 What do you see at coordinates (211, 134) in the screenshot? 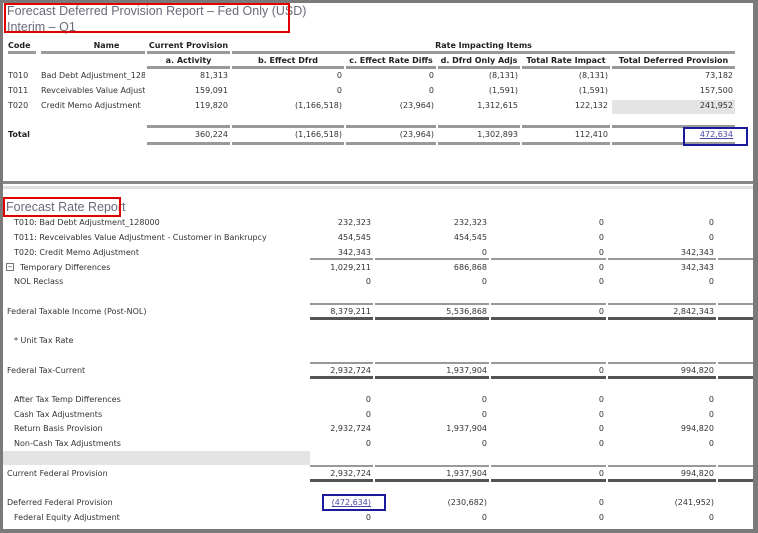
I see `total-value: 360,224` at bounding box center [211, 134].